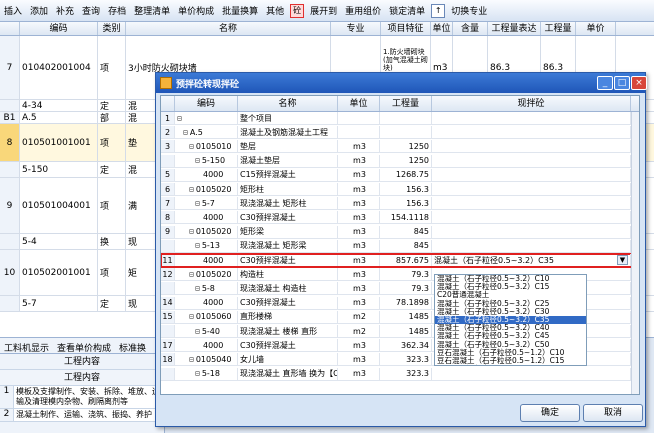 The image size is (654, 433). I want to click on work-content: 混凝土制作、运输、浇筑、振捣、养护, so click(84, 414).